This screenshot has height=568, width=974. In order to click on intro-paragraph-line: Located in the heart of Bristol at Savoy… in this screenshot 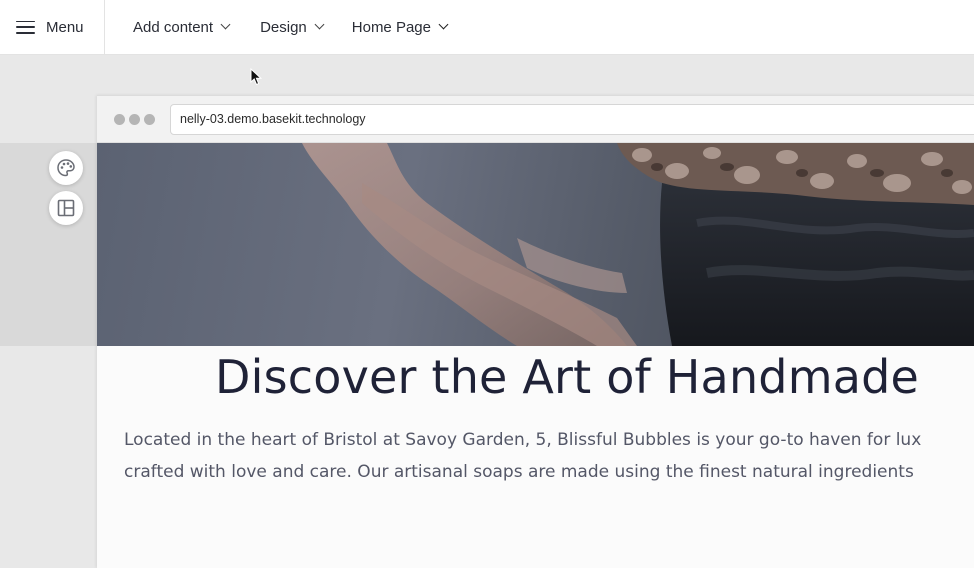, I will do `click(523, 440)`.